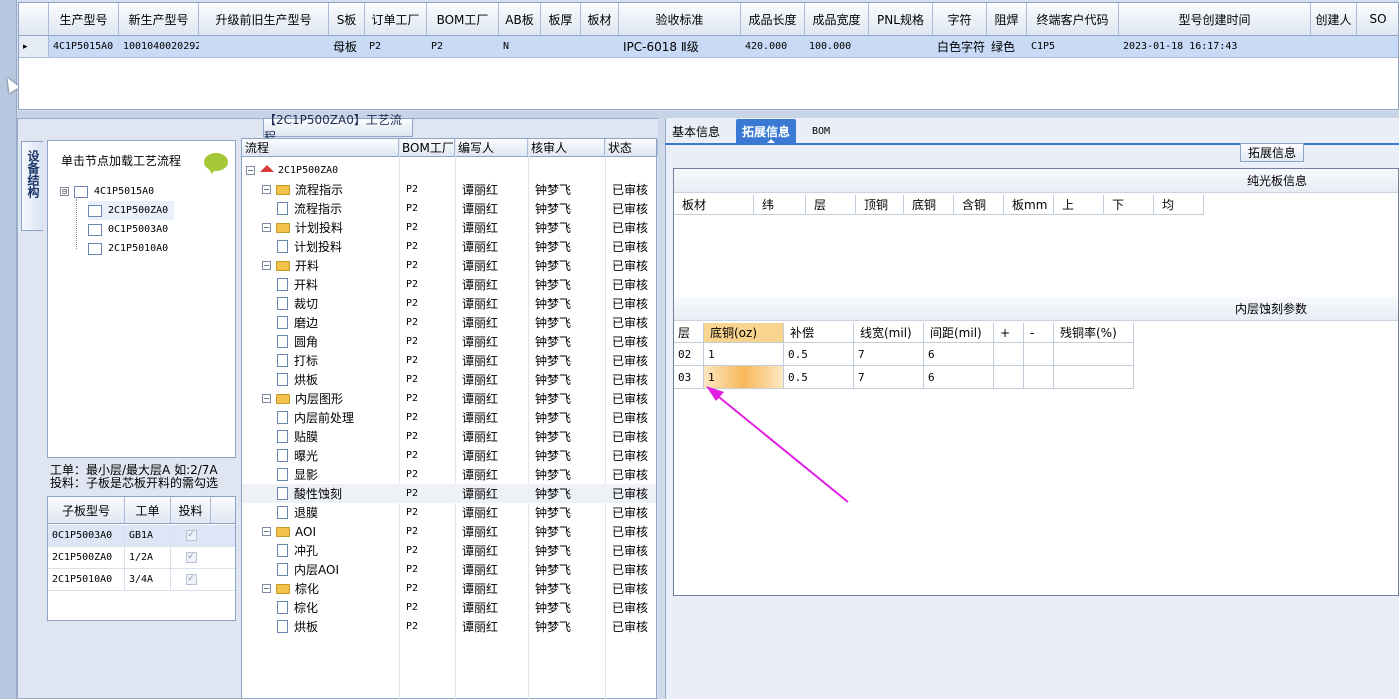 This screenshot has height=699, width=1399. Describe the element at coordinates (449, 303) in the screenshot. I see `process-row: 裁切 P2 谭丽红 钟梦飞 已审核` at that location.